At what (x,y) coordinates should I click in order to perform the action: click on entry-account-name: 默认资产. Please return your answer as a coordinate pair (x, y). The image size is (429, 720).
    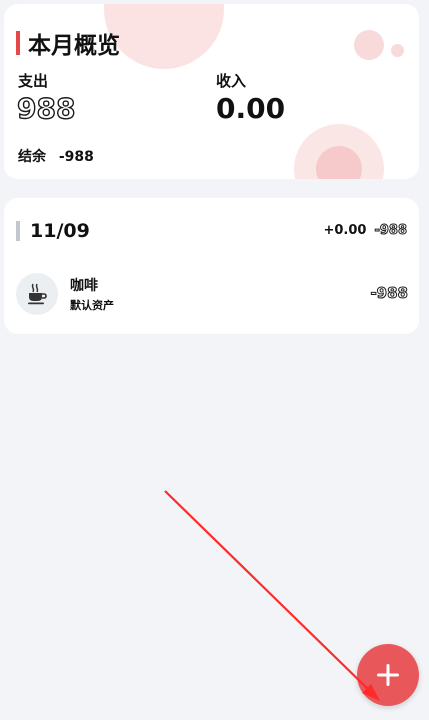
    Looking at the image, I should click on (92, 305).